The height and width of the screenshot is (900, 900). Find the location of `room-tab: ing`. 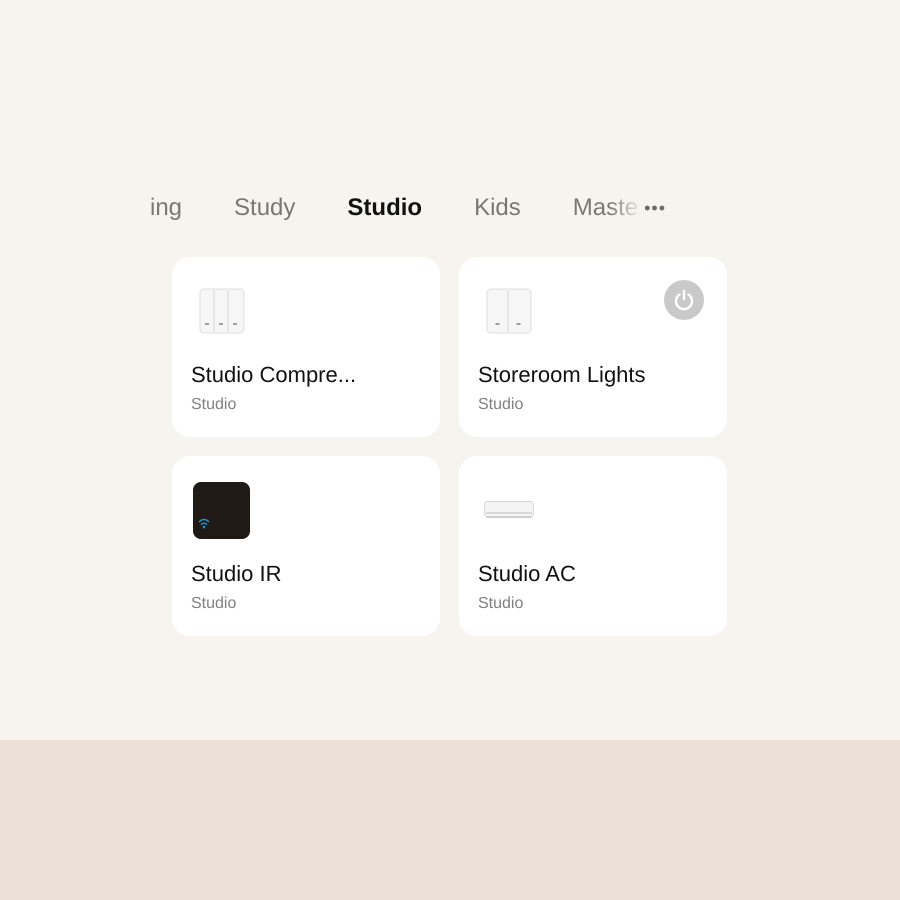

room-tab: ing is located at coordinates (166, 208).